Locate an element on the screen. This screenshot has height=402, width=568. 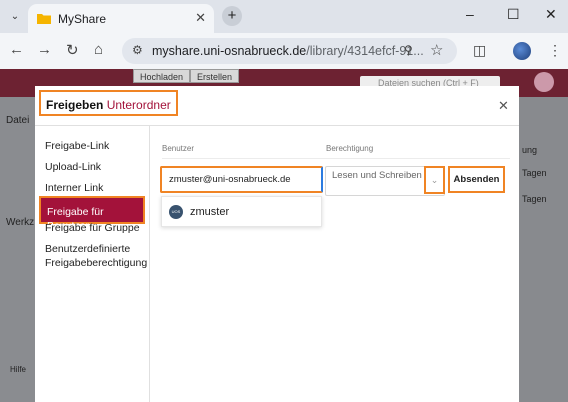
right-column-bg: ung Tagen Tagen is located at coordinates (543, 249).